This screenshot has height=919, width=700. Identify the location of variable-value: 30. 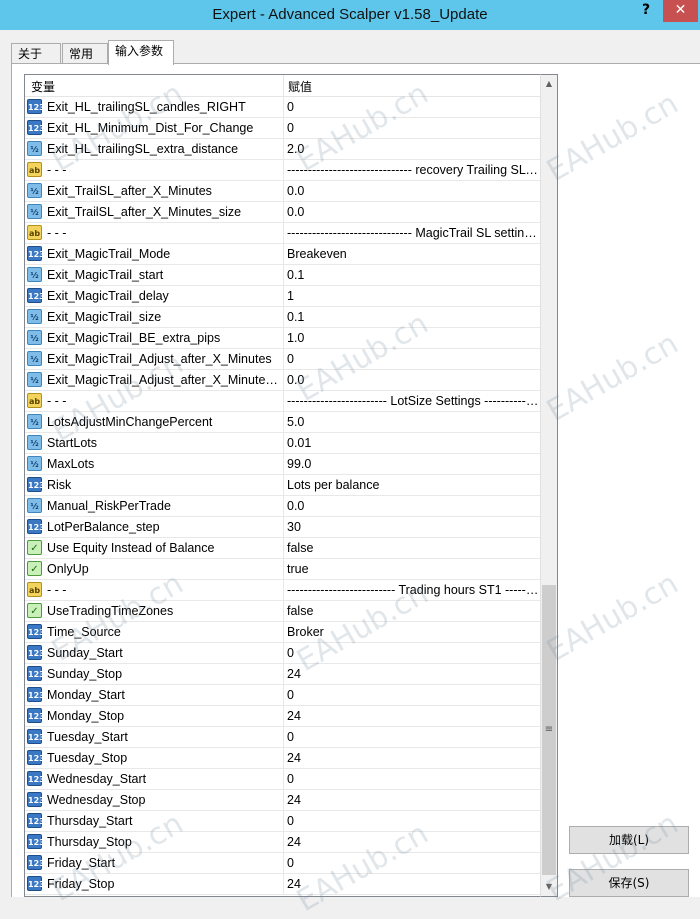
(413, 527).